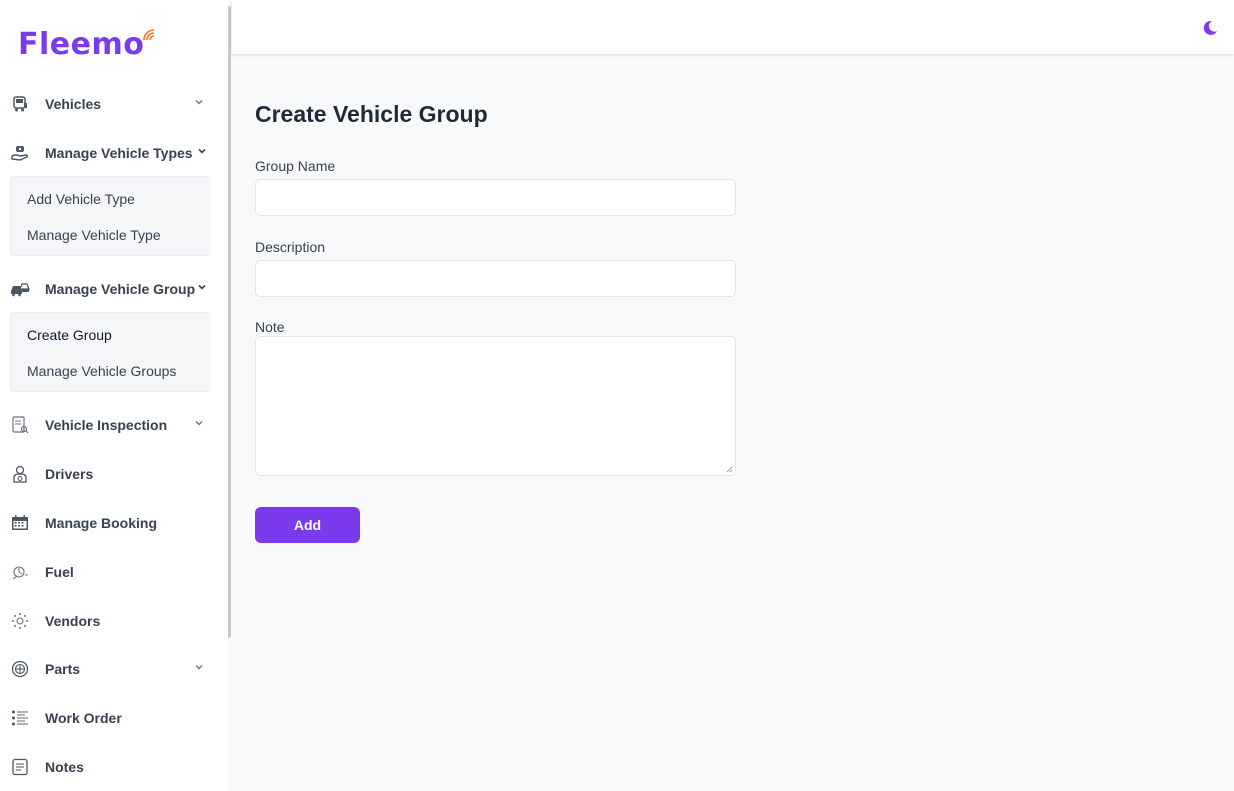 This screenshot has width=1234, height=791. What do you see at coordinates (307, 525) in the screenshot?
I see `add-button: Add` at bounding box center [307, 525].